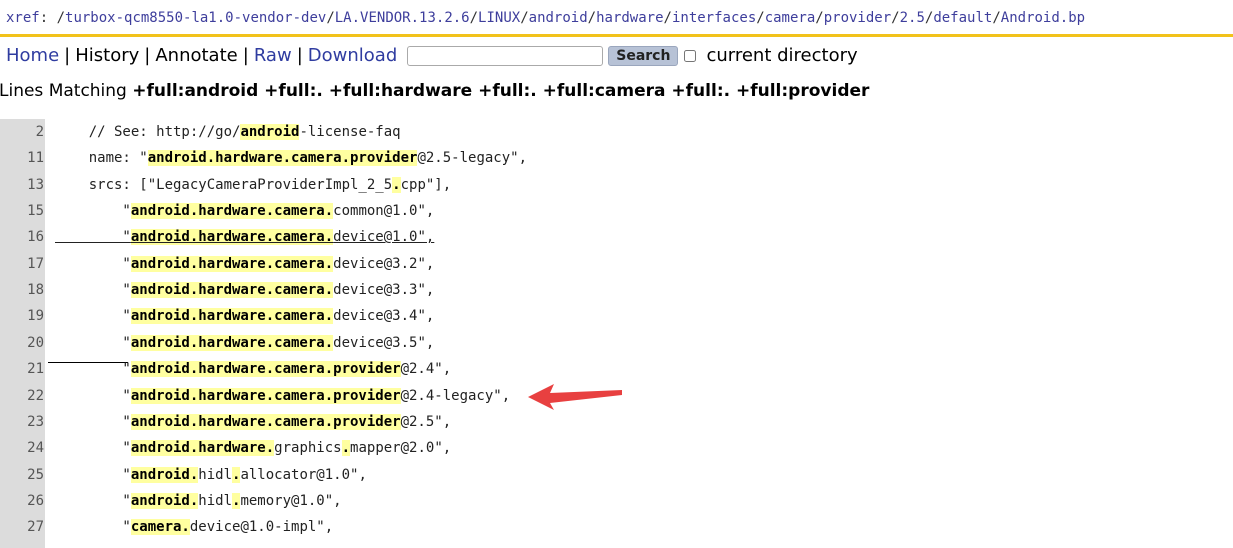 This screenshot has width=1233, height=548. Describe the element at coordinates (575, 397) in the screenshot. I see `arrow-left-icon` at that location.